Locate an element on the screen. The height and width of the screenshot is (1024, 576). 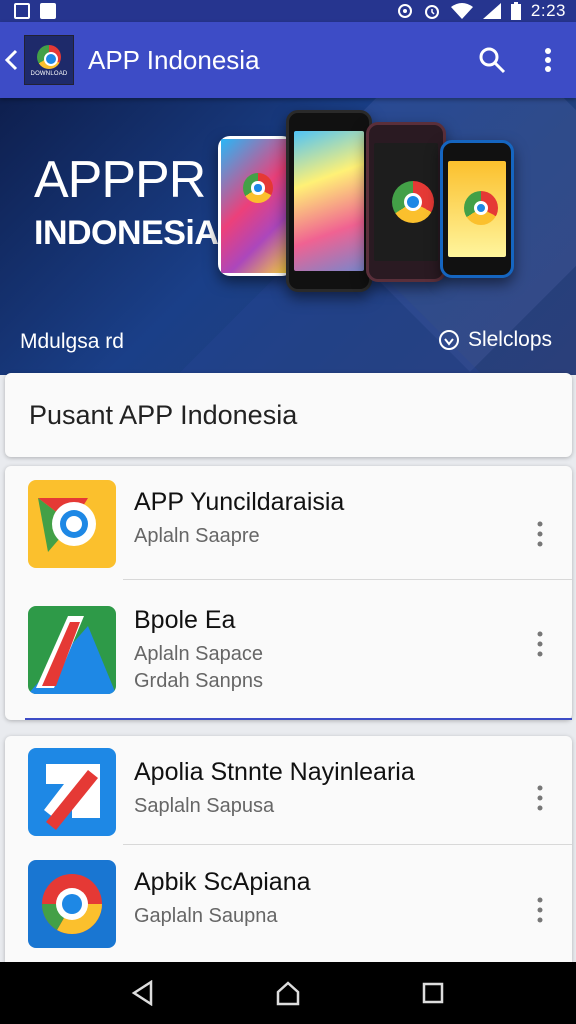
app-subtitle: Aplaln Sapace is located at coordinates (198, 654).